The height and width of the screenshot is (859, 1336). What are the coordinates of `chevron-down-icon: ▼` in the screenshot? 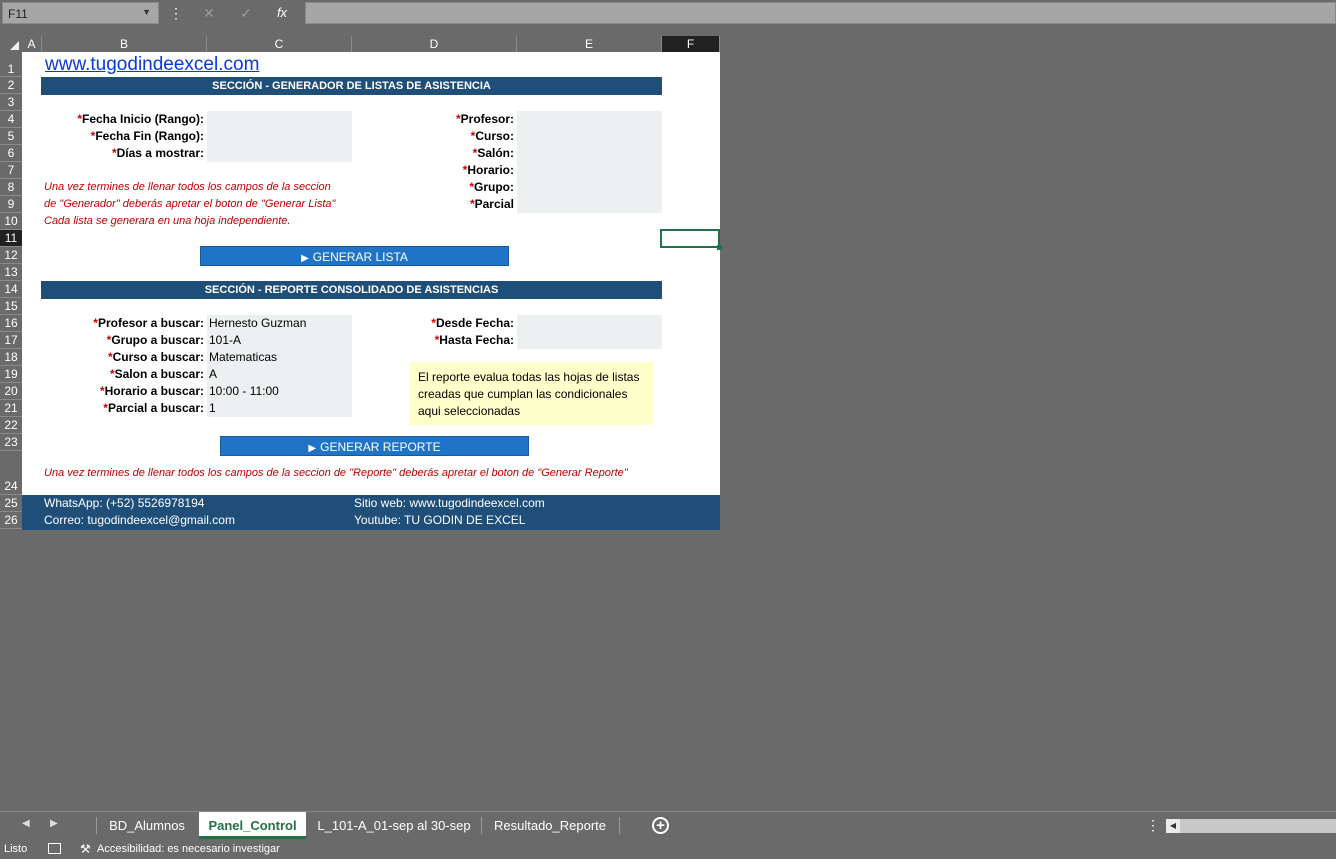 It's located at (146, 12).